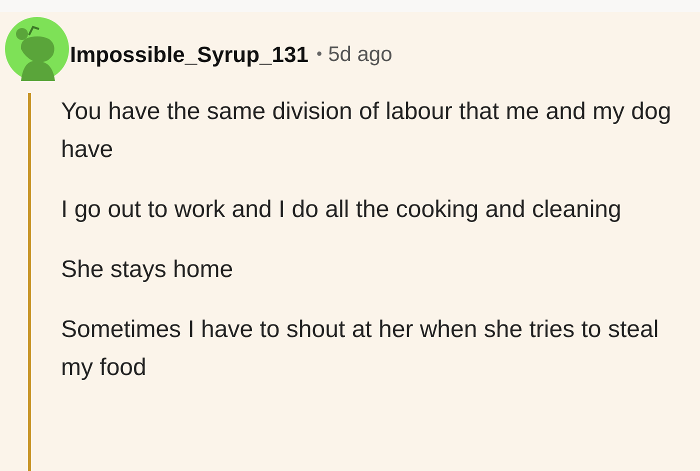 Image resolution: width=700 pixels, height=471 pixels. I want to click on username: Impossible_Syrup_131, so click(189, 55).